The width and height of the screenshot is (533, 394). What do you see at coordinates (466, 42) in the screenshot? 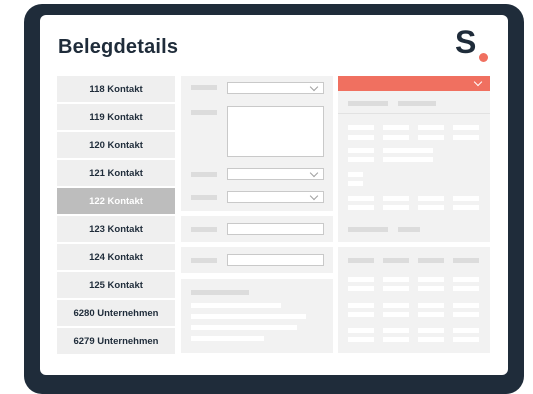
I see `logo-s-icon: S` at bounding box center [466, 42].